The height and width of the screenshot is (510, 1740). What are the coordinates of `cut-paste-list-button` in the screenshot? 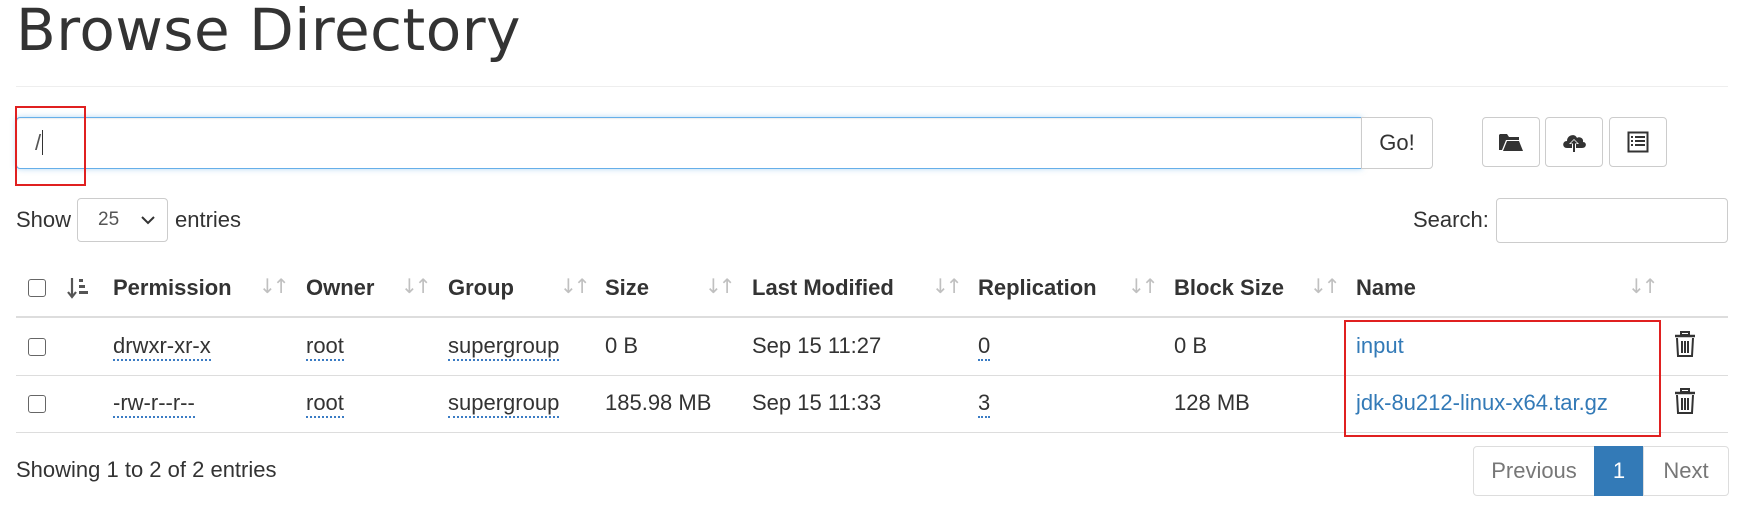 It's located at (1638, 142).